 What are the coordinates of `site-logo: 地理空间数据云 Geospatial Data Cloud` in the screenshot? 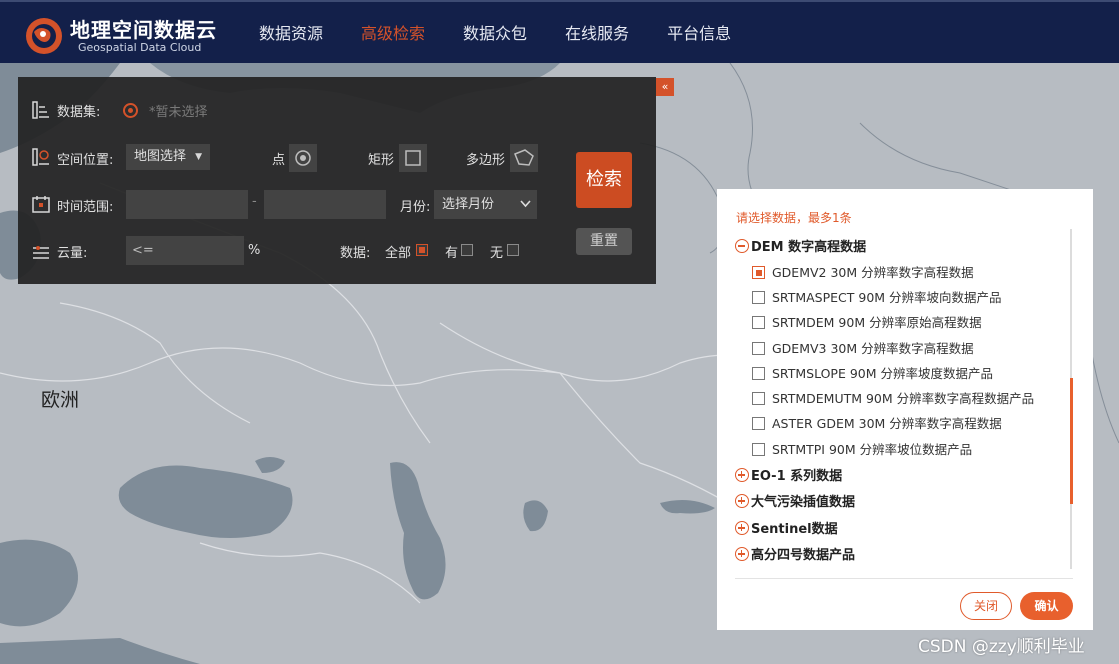 It's located at (124, 36).